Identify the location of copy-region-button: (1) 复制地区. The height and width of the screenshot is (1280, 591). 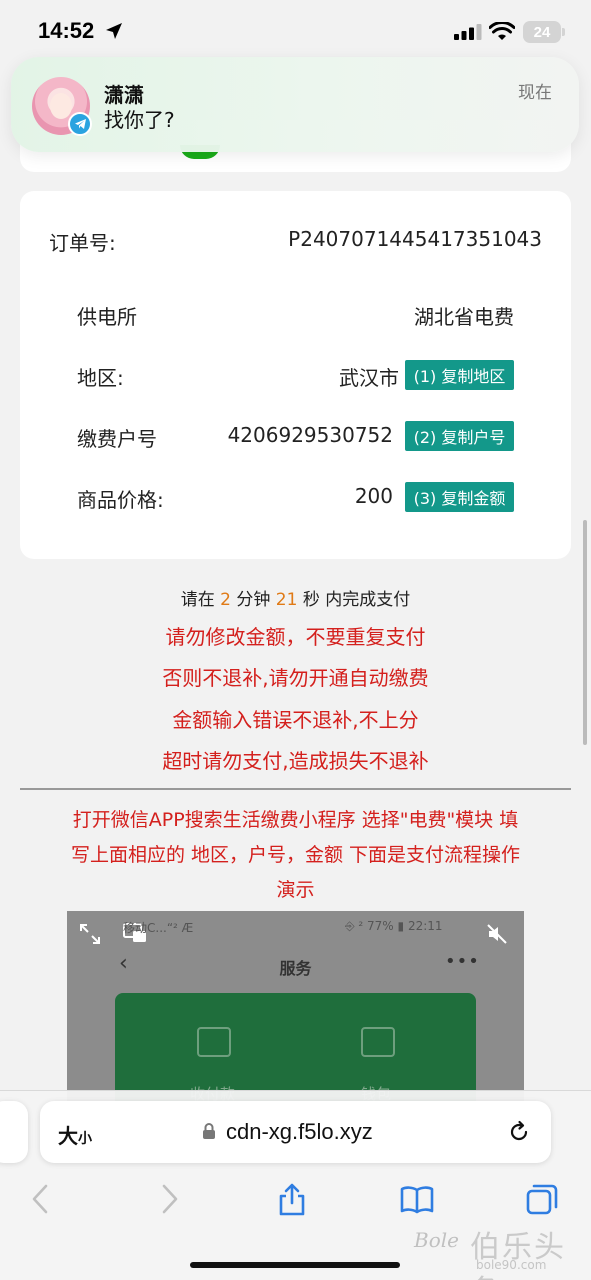
(459, 375).